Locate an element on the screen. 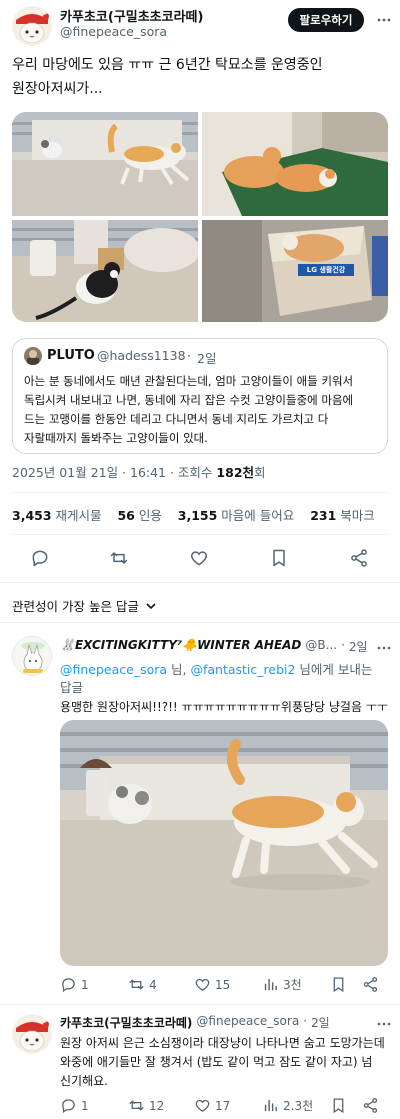  stat-reposts: 3,453 재게시물 is located at coordinates (57, 515).